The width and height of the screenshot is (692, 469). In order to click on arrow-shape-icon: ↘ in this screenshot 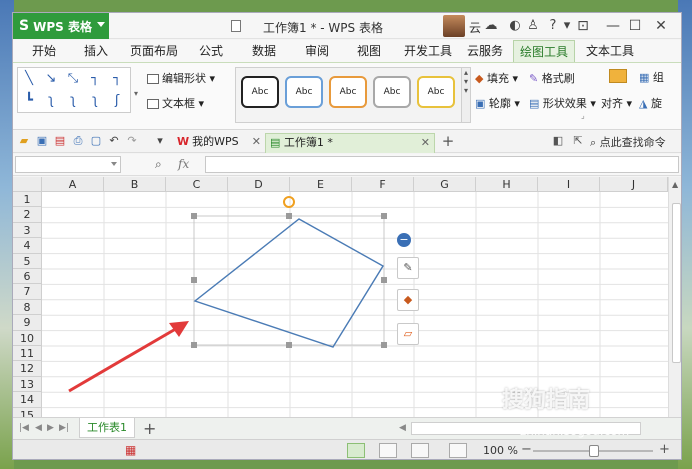, I will do `click(51, 79)`.